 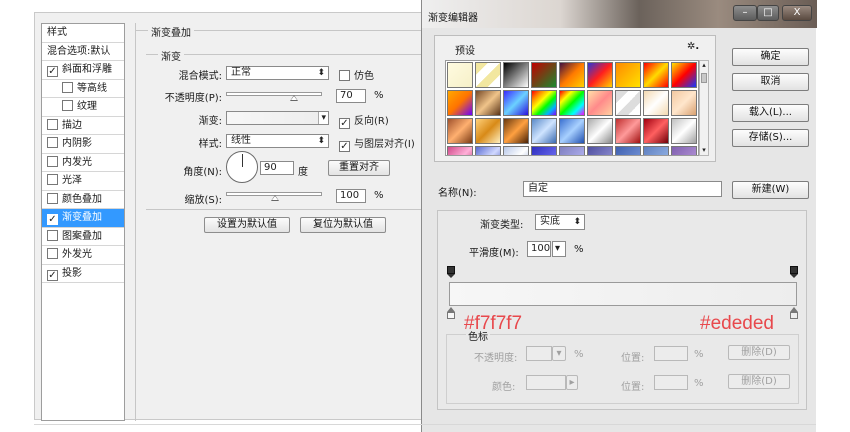 I want to click on gradient-preview-bar, so click(x=623, y=294).